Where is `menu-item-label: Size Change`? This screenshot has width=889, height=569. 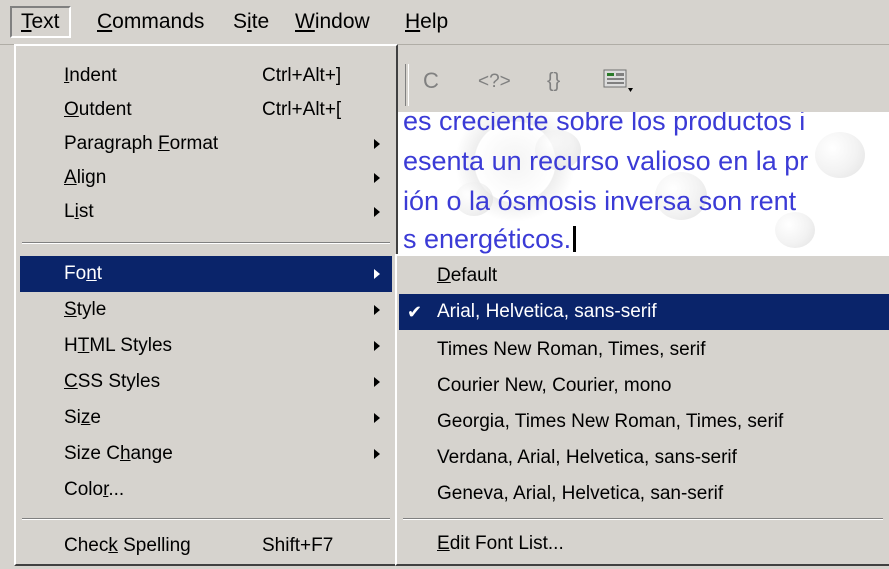
menu-item-label: Size Change is located at coordinates (118, 453).